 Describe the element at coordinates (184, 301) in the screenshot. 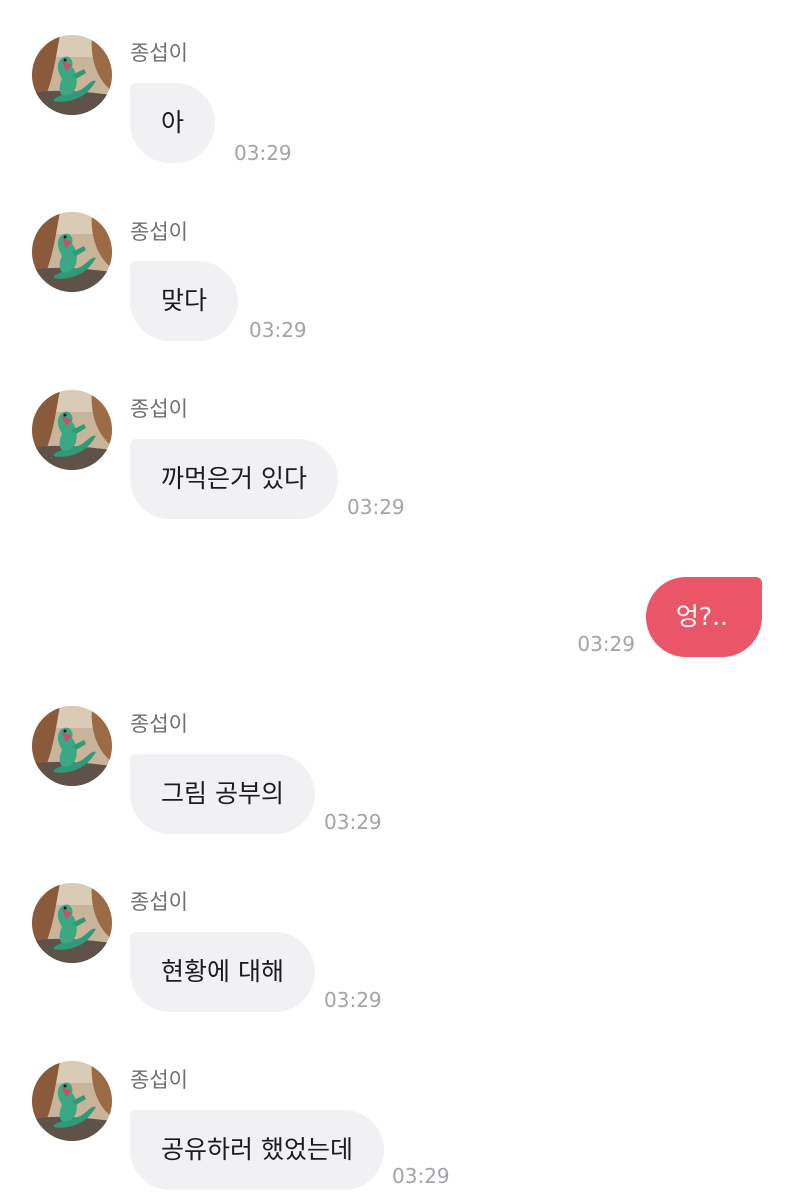

I see `message-bubble: 맞다` at that location.